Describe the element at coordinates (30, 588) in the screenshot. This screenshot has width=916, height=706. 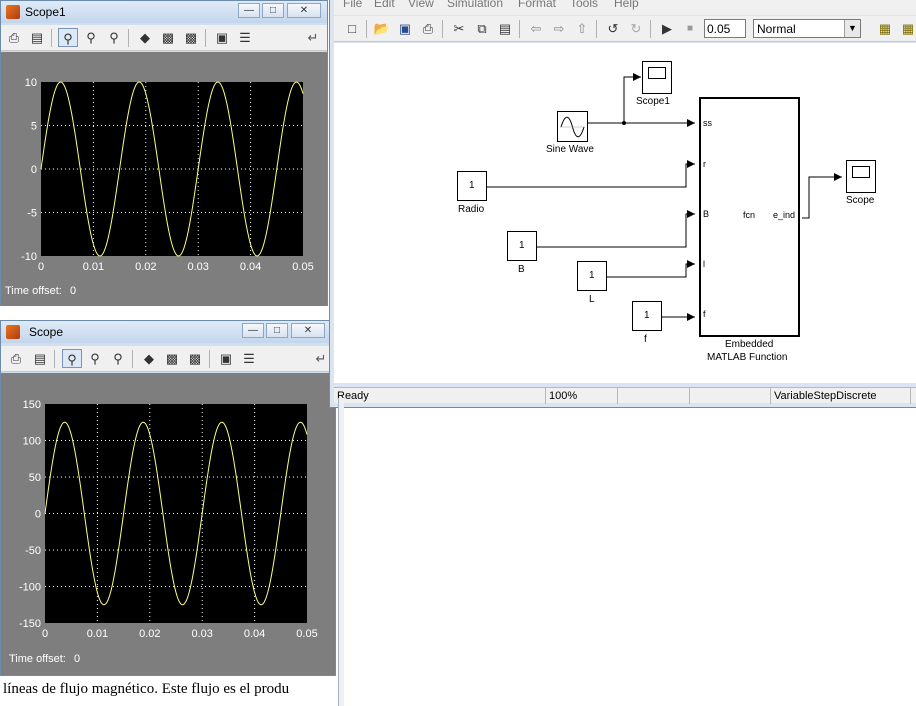
I see `y-tick-label: -100` at that location.